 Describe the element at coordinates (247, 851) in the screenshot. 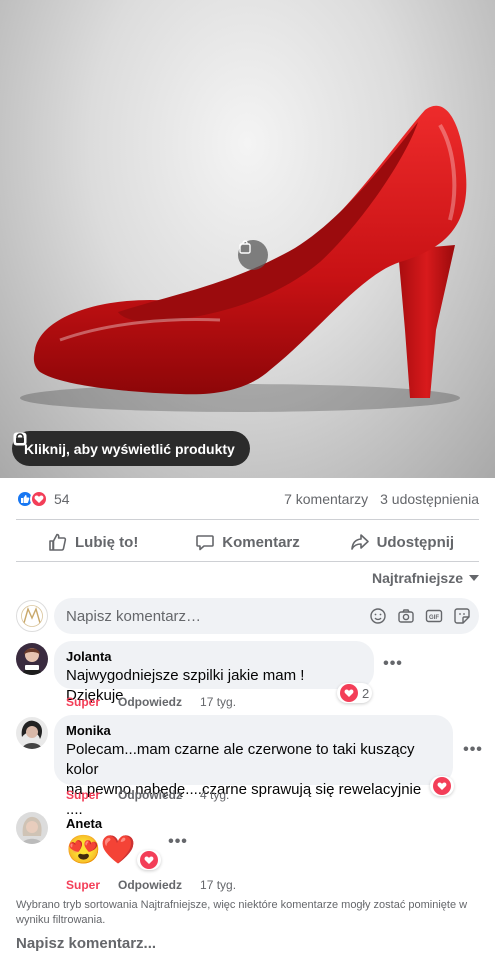

I see `comment-item: Aneta 😍❤️ ••• Super Odpowiedz 17 tyg.` at that location.